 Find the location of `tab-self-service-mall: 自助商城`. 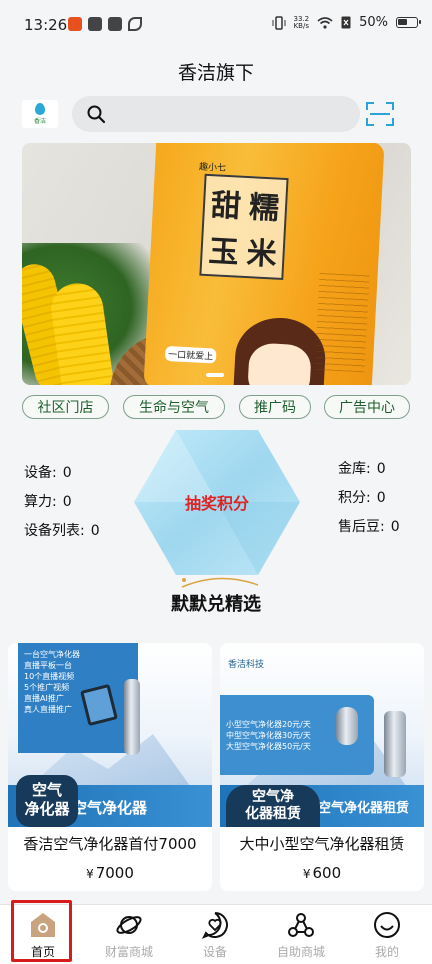

tab-self-service-mall: 自助商城 is located at coordinates (301, 934).